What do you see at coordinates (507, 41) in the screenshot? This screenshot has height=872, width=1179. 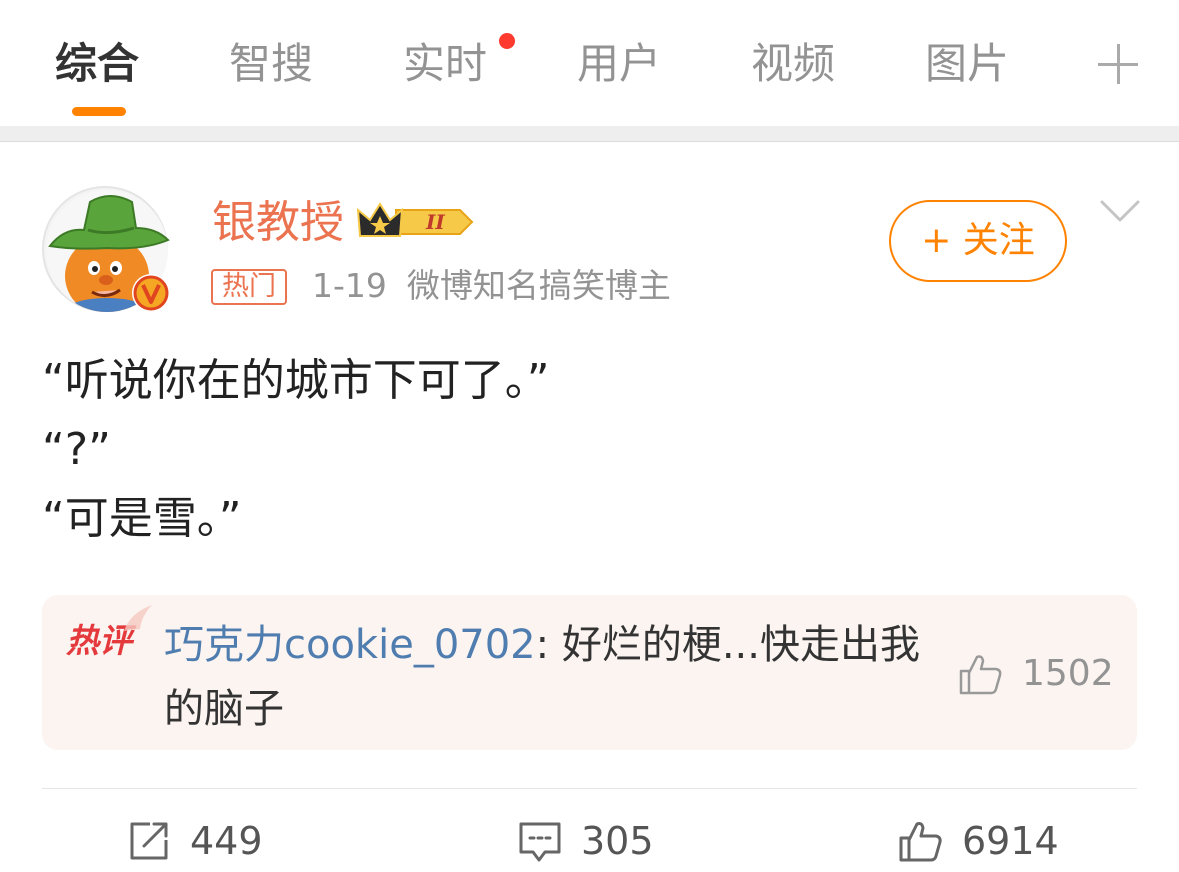 I see `notification-dot` at bounding box center [507, 41].